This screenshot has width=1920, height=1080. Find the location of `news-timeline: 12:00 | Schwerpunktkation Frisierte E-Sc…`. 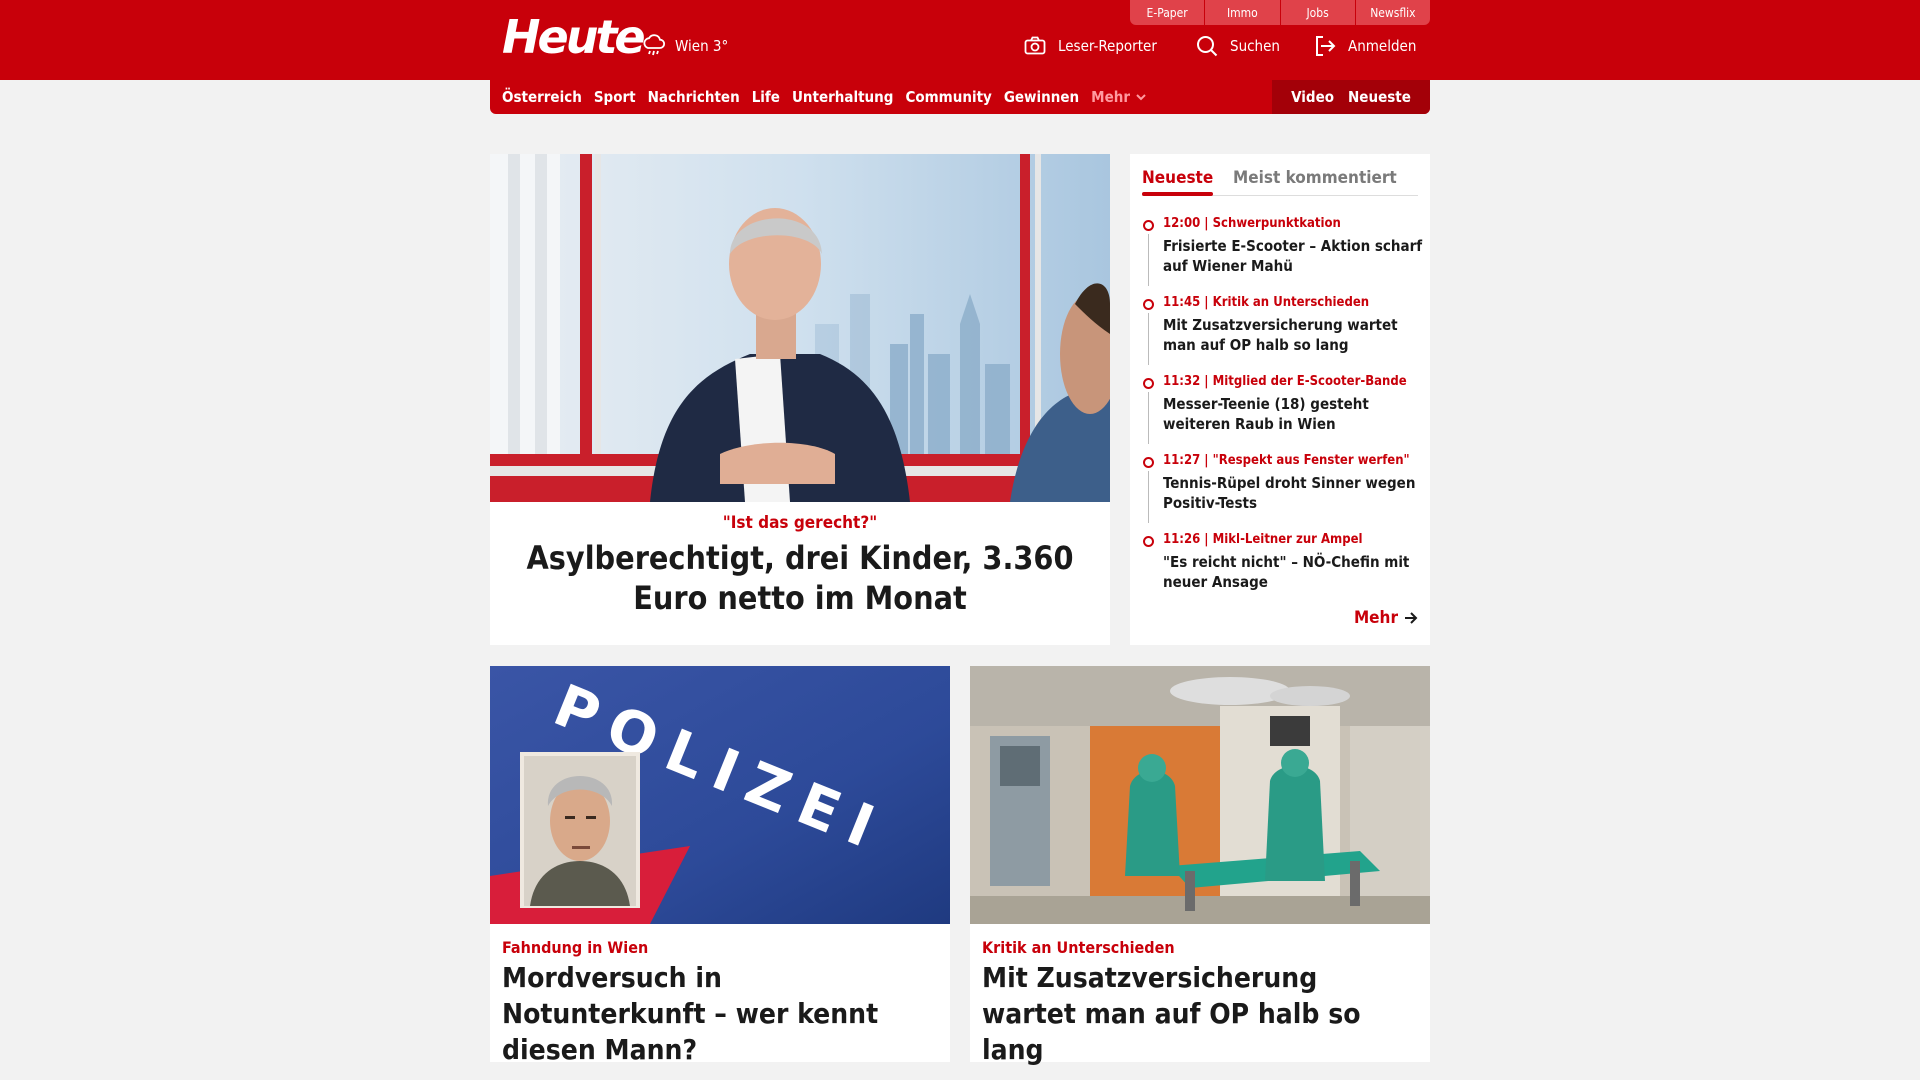

news-timeline: 12:00 | Schwerpunktkation Frisierte E-Sc… is located at coordinates (1282, 413).